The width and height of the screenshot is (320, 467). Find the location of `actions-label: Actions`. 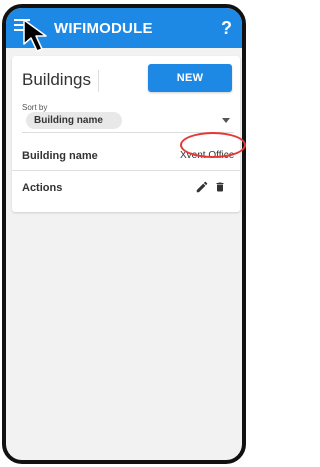

actions-label: Actions is located at coordinates (42, 188).